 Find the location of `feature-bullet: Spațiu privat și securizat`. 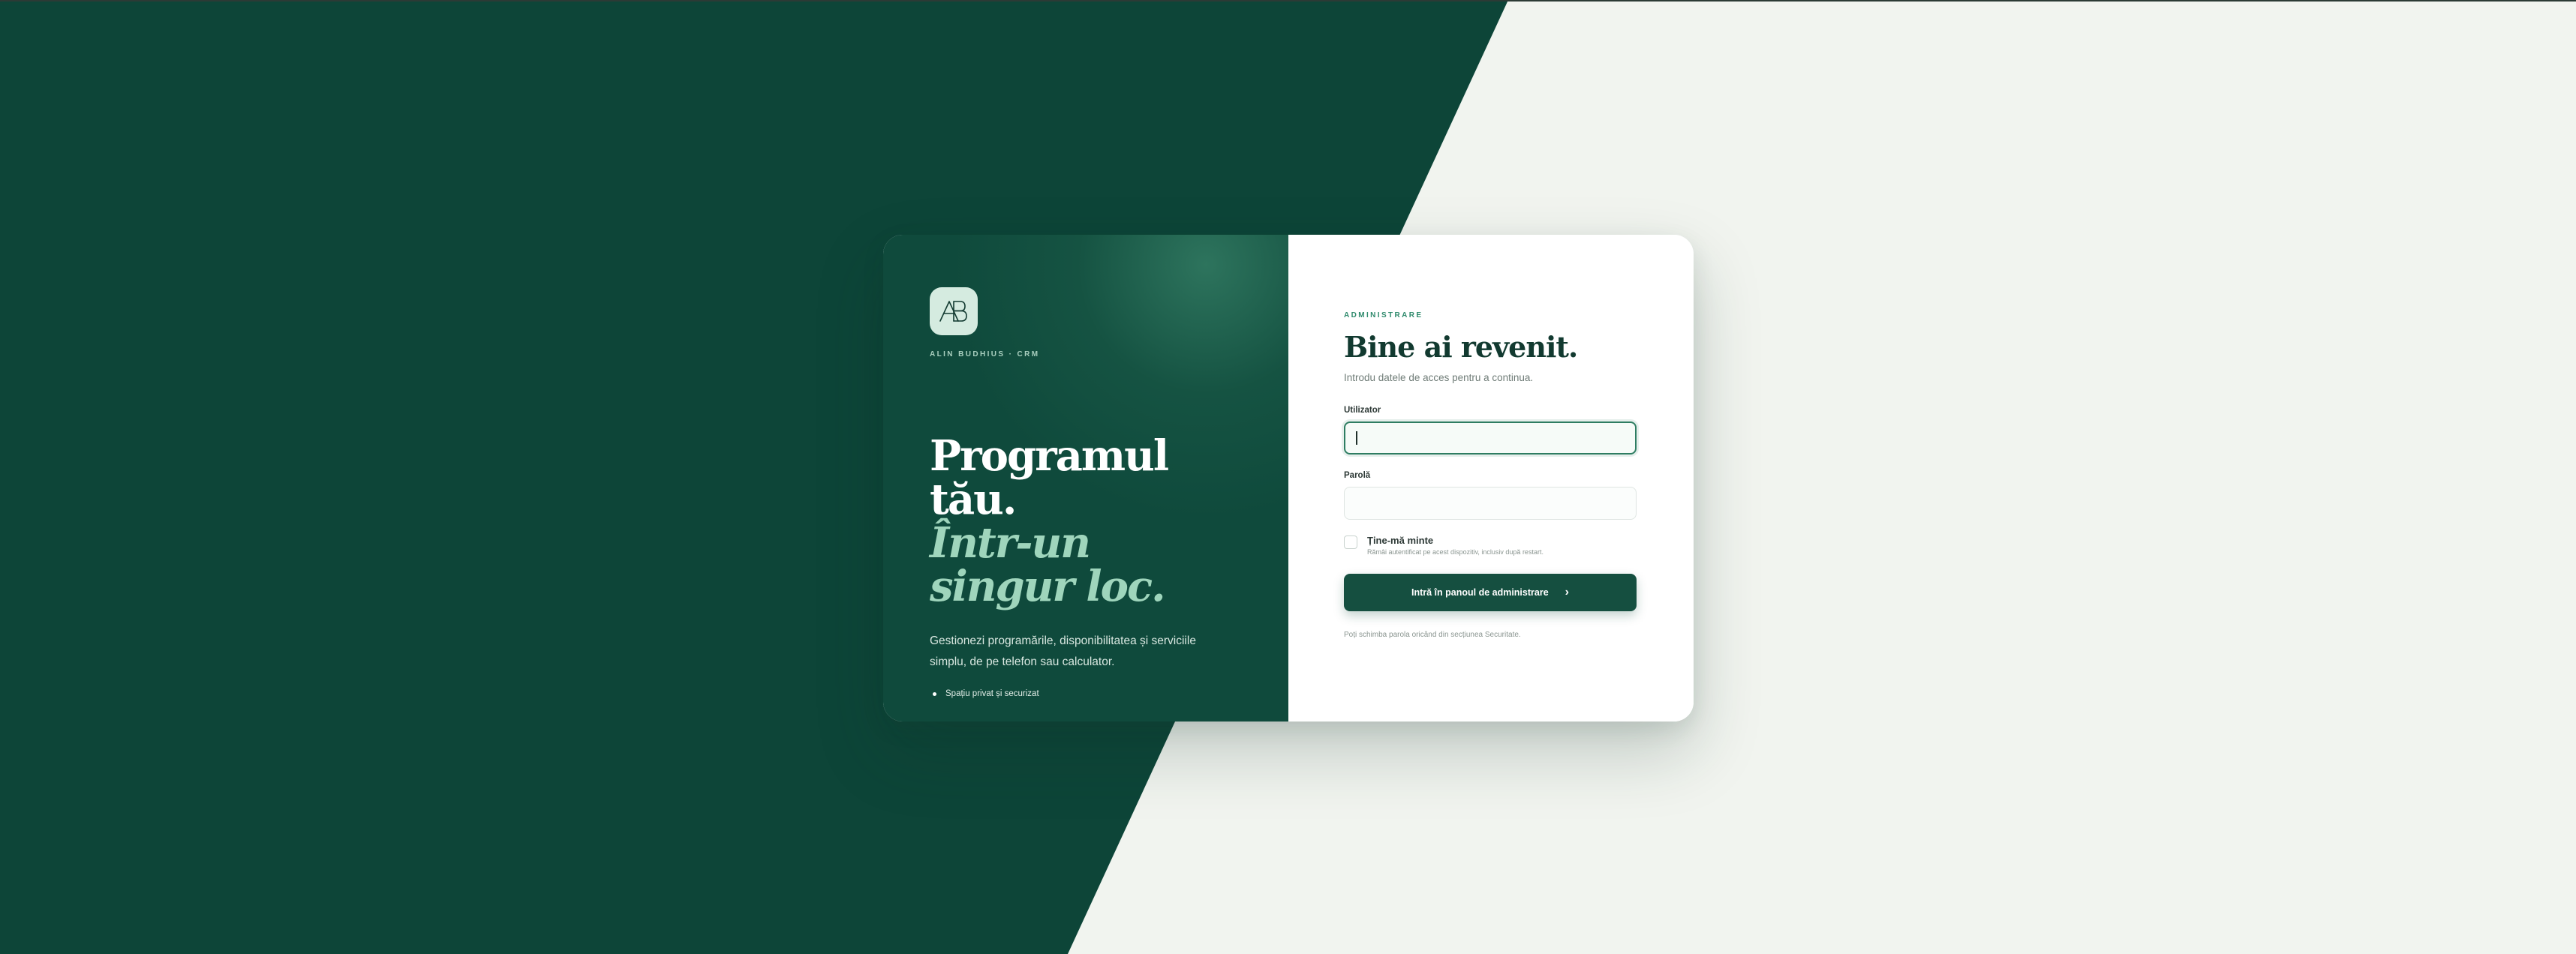

feature-bullet: Spațiu privat și securizat is located at coordinates (1086, 693).